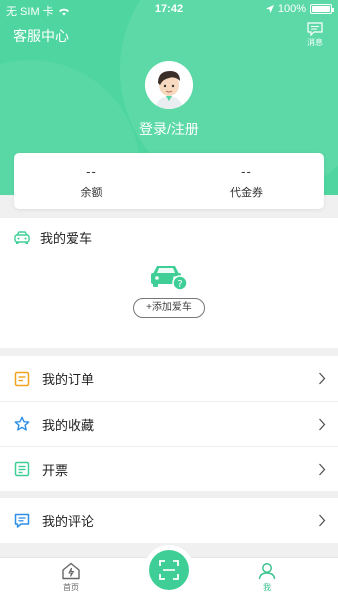  What do you see at coordinates (22, 469) in the screenshot?
I see `invoice-icon` at bounding box center [22, 469].